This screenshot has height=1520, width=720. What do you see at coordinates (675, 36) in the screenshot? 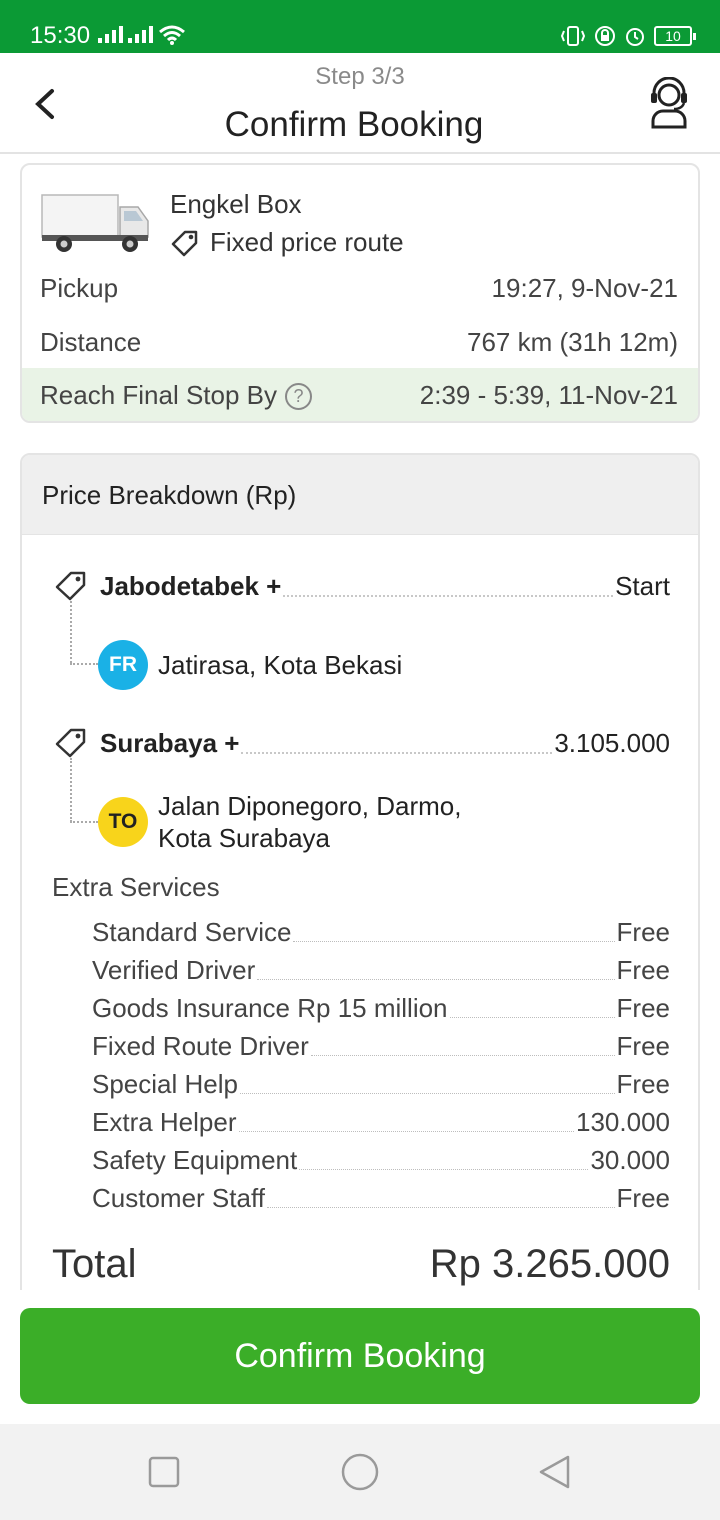
I see `battery-icon: 10` at bounding box center [675, 36].